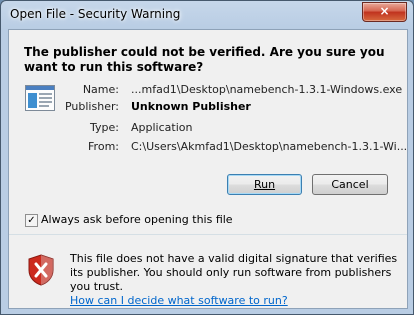  I want to click on close-icon: ×, so click(384, 11).